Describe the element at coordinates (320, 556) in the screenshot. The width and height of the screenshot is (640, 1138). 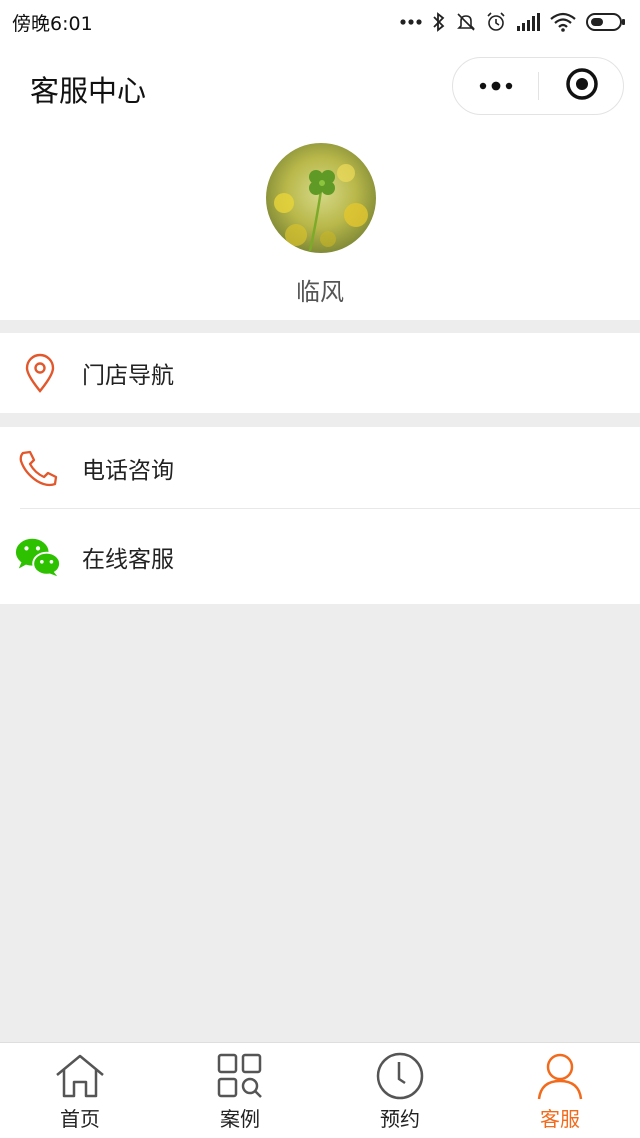
I see `menu-item-online-service: 在线客服` at that location.